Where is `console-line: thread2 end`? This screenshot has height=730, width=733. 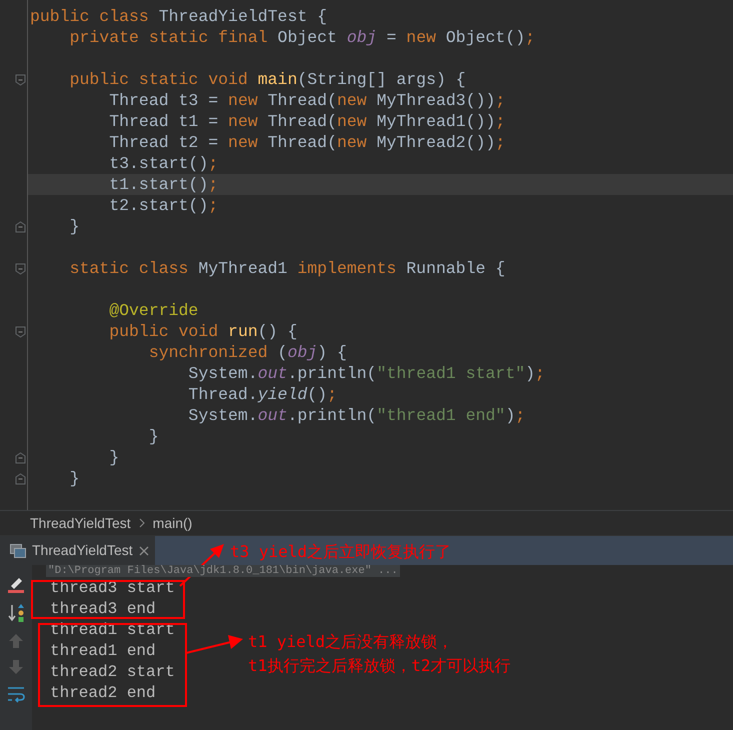
console-line: thread2 end is located at coordinates (103, 693).